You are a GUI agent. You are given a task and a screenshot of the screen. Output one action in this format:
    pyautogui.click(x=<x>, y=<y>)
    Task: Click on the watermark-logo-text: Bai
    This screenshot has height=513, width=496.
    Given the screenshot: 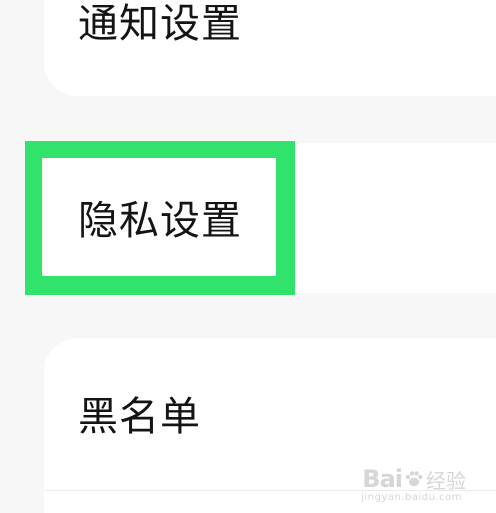 What is the action you would take?
    pyautogui.click(x=382, y=479)
    